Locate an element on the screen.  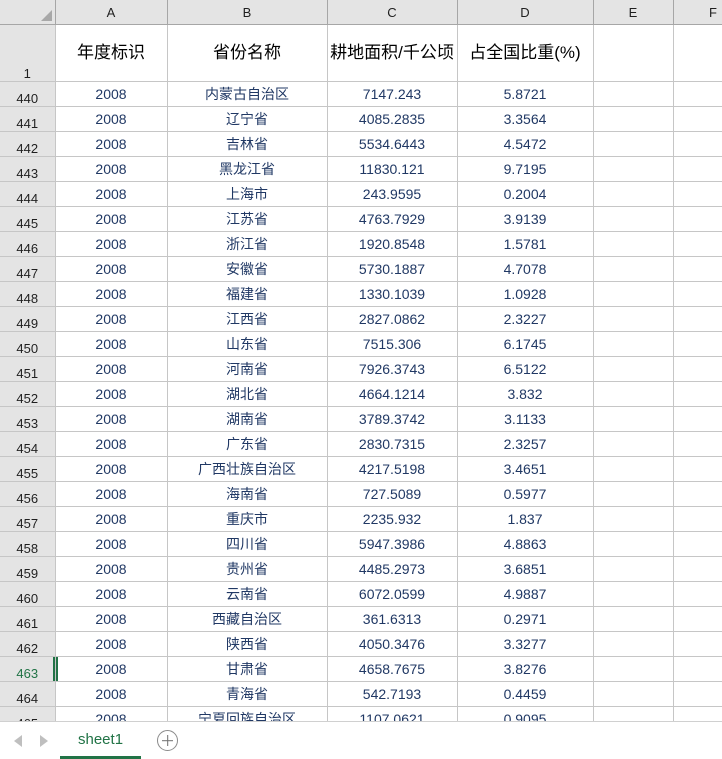
cell-f454 is located at coordinates (697, 444).